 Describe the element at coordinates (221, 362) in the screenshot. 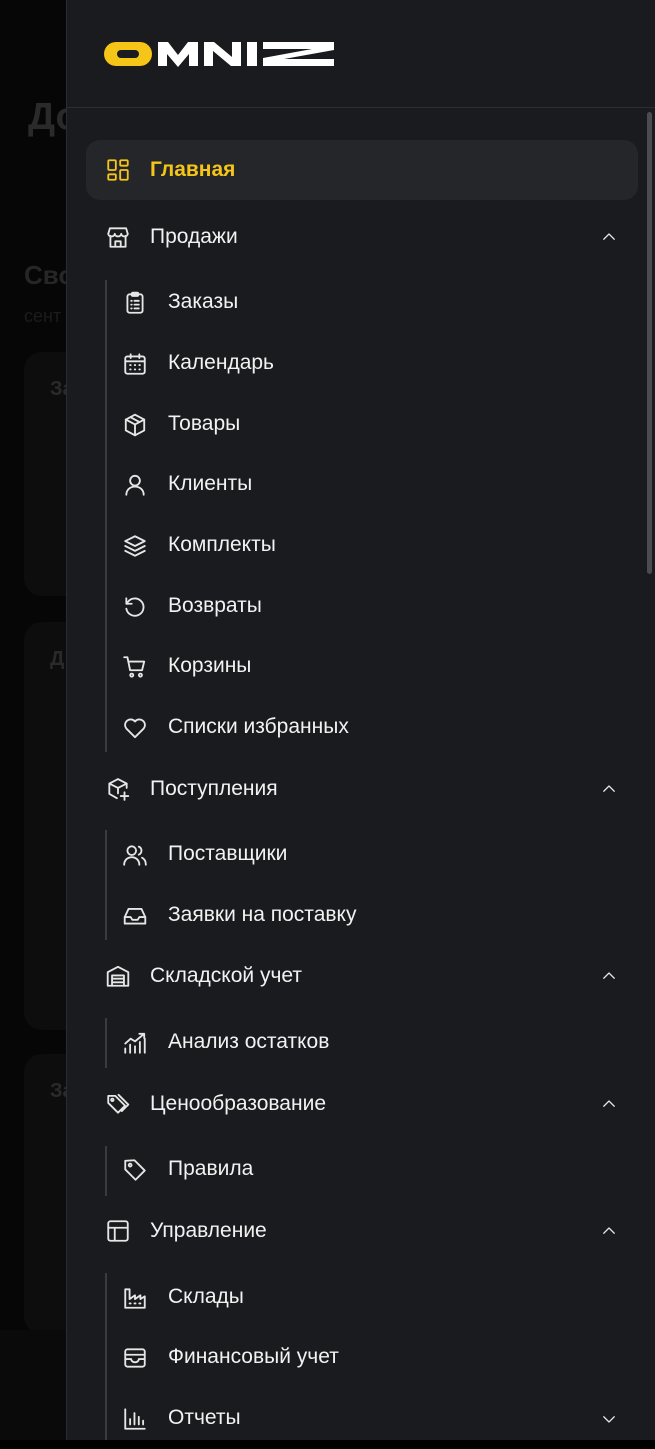

I see `nav-item-label: Календарь` at that location.